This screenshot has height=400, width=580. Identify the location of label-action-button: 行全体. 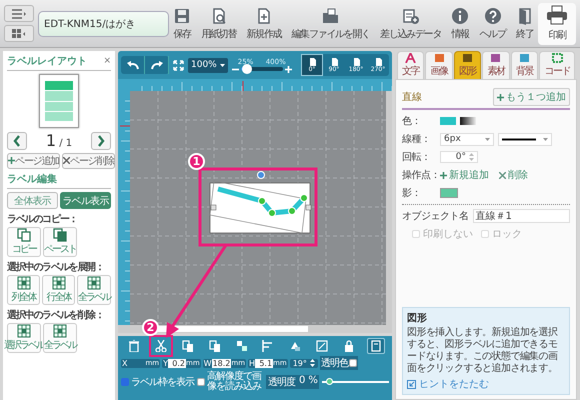
(58, 290).